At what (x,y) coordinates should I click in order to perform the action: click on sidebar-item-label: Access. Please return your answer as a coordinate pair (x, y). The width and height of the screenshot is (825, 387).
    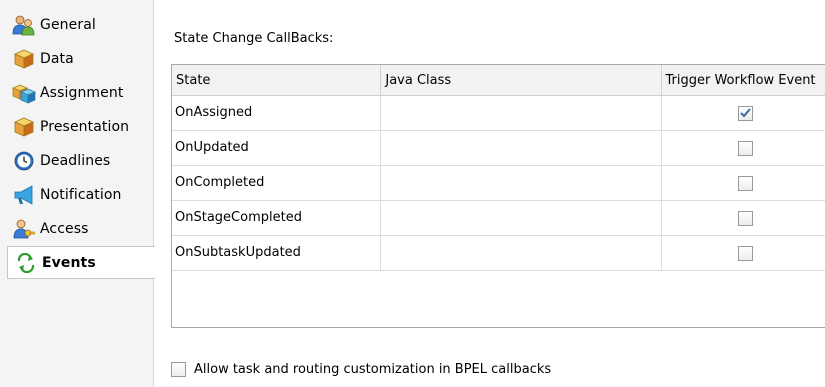
    Looking at the image, I should click on (64, 228).